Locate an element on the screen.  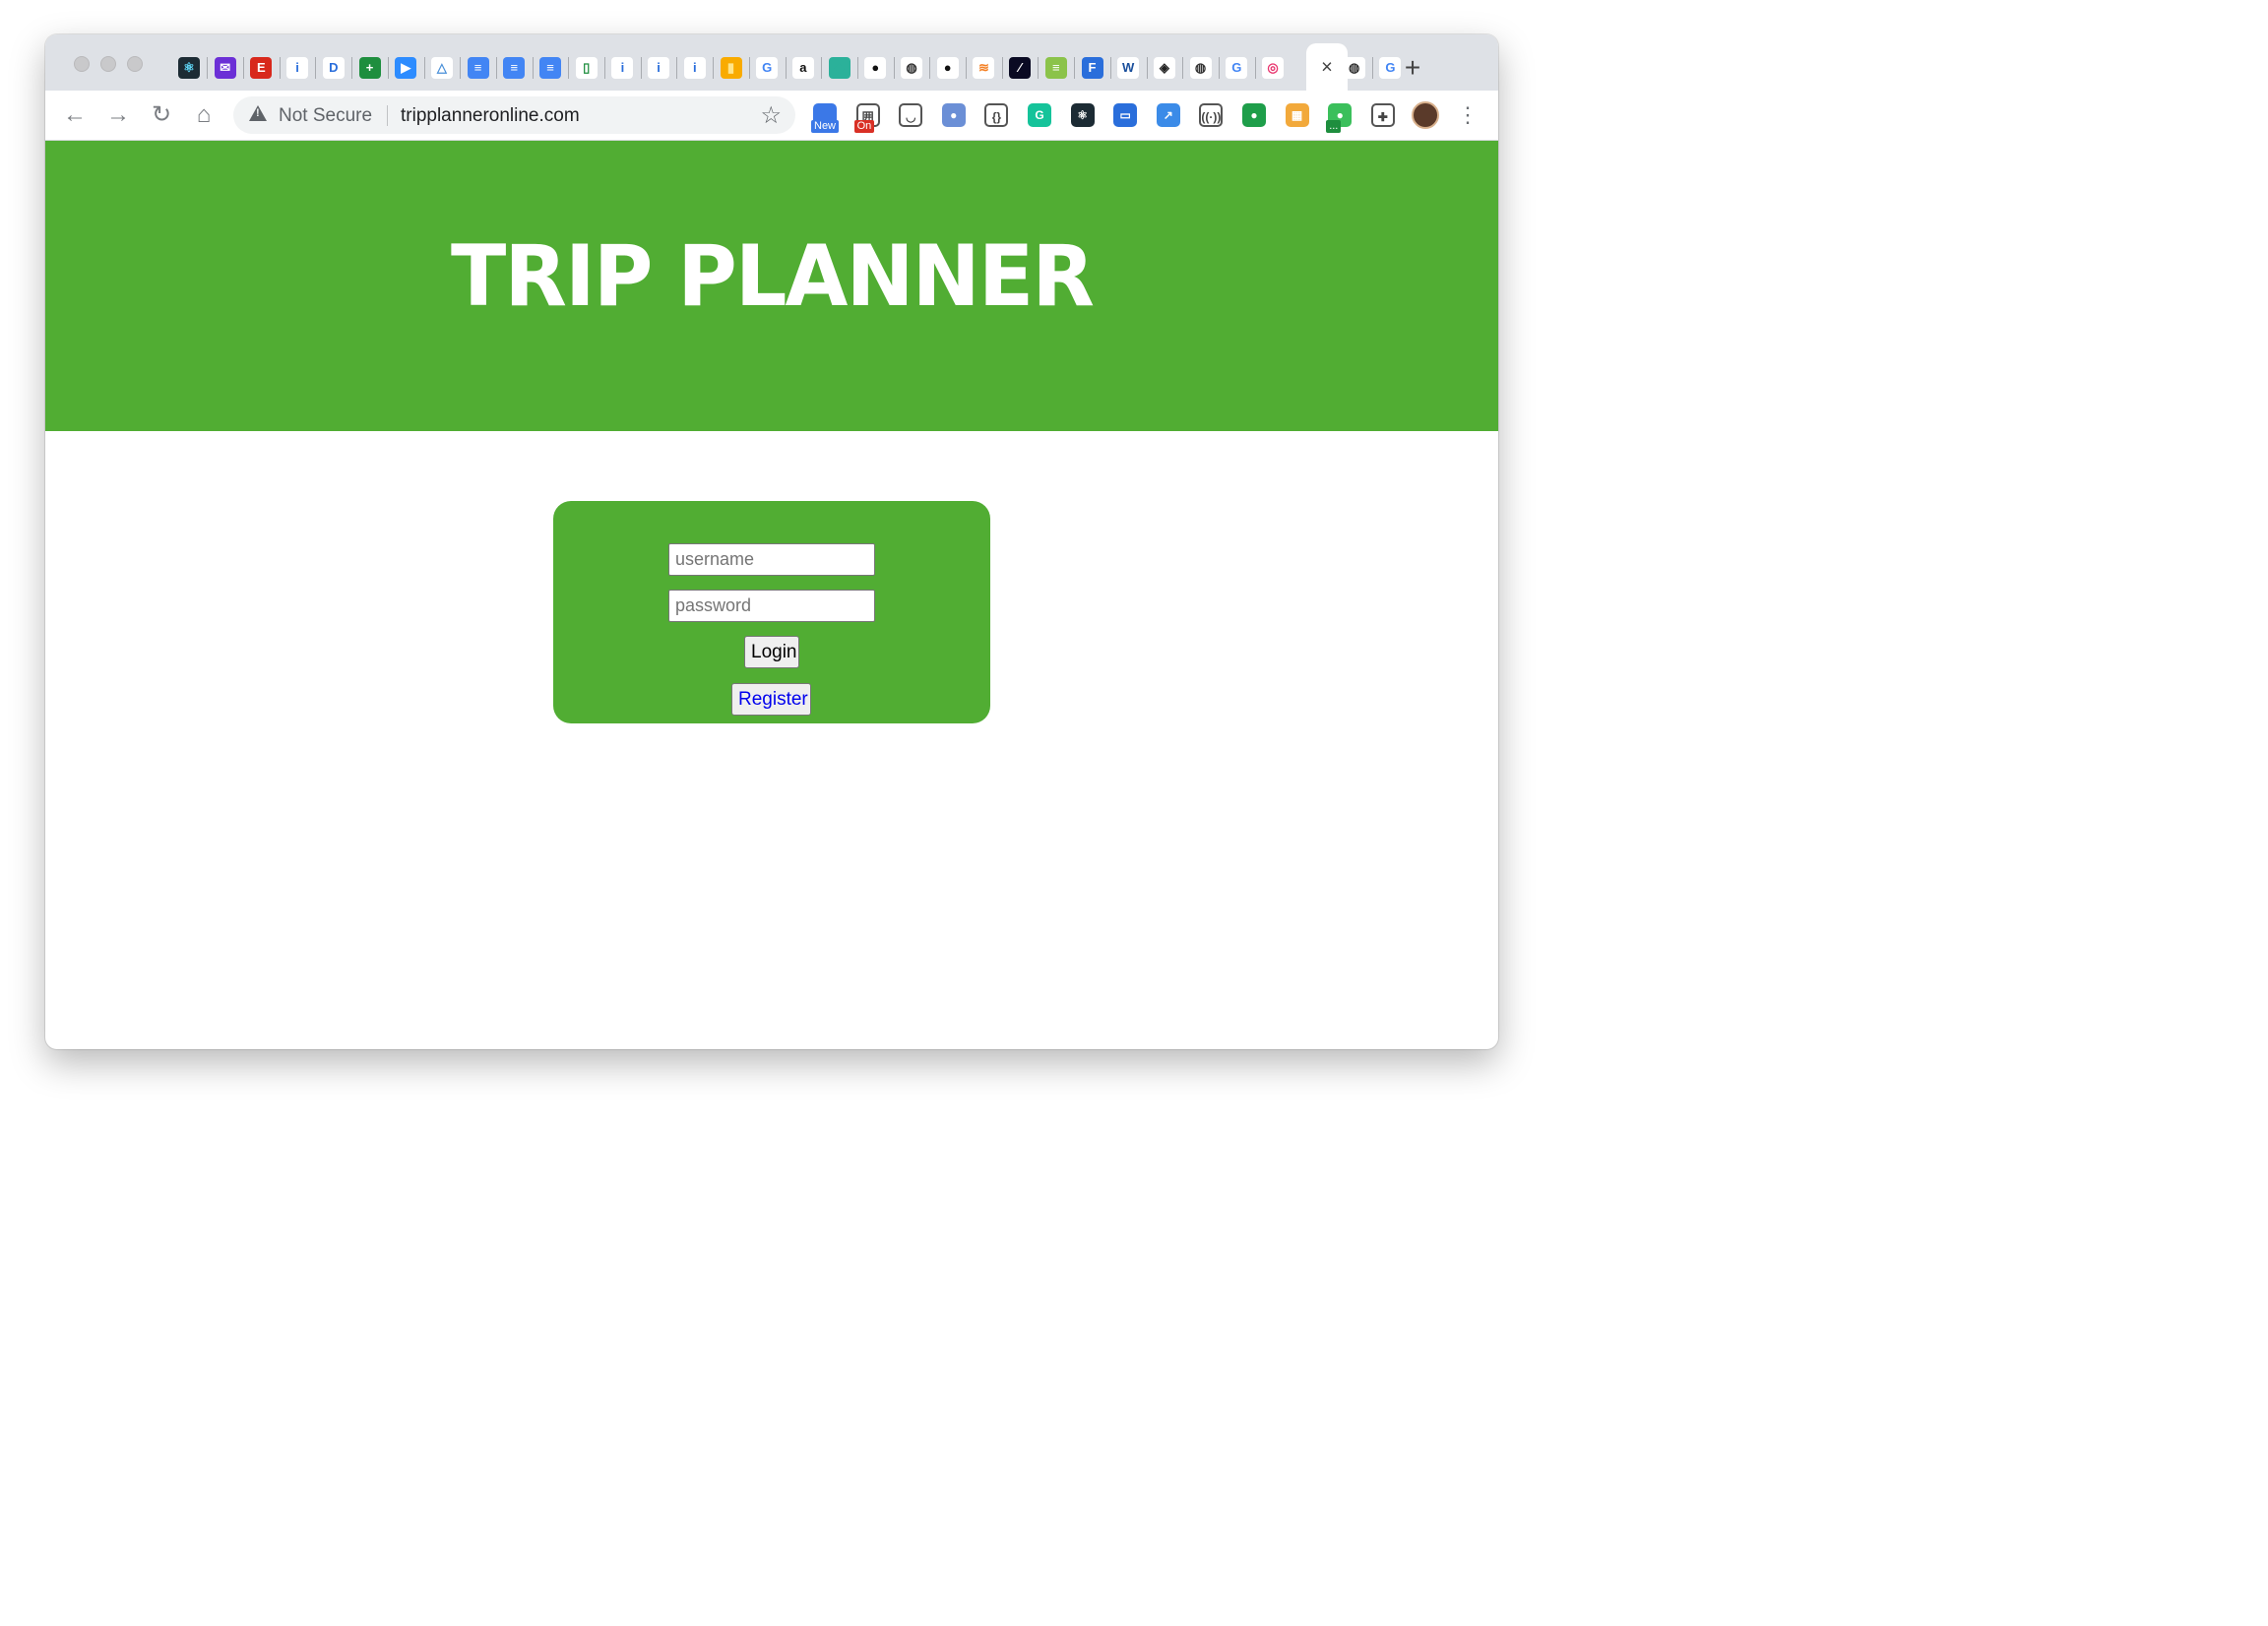
grammarly-icon: G is located at coordinates (1039, 115).